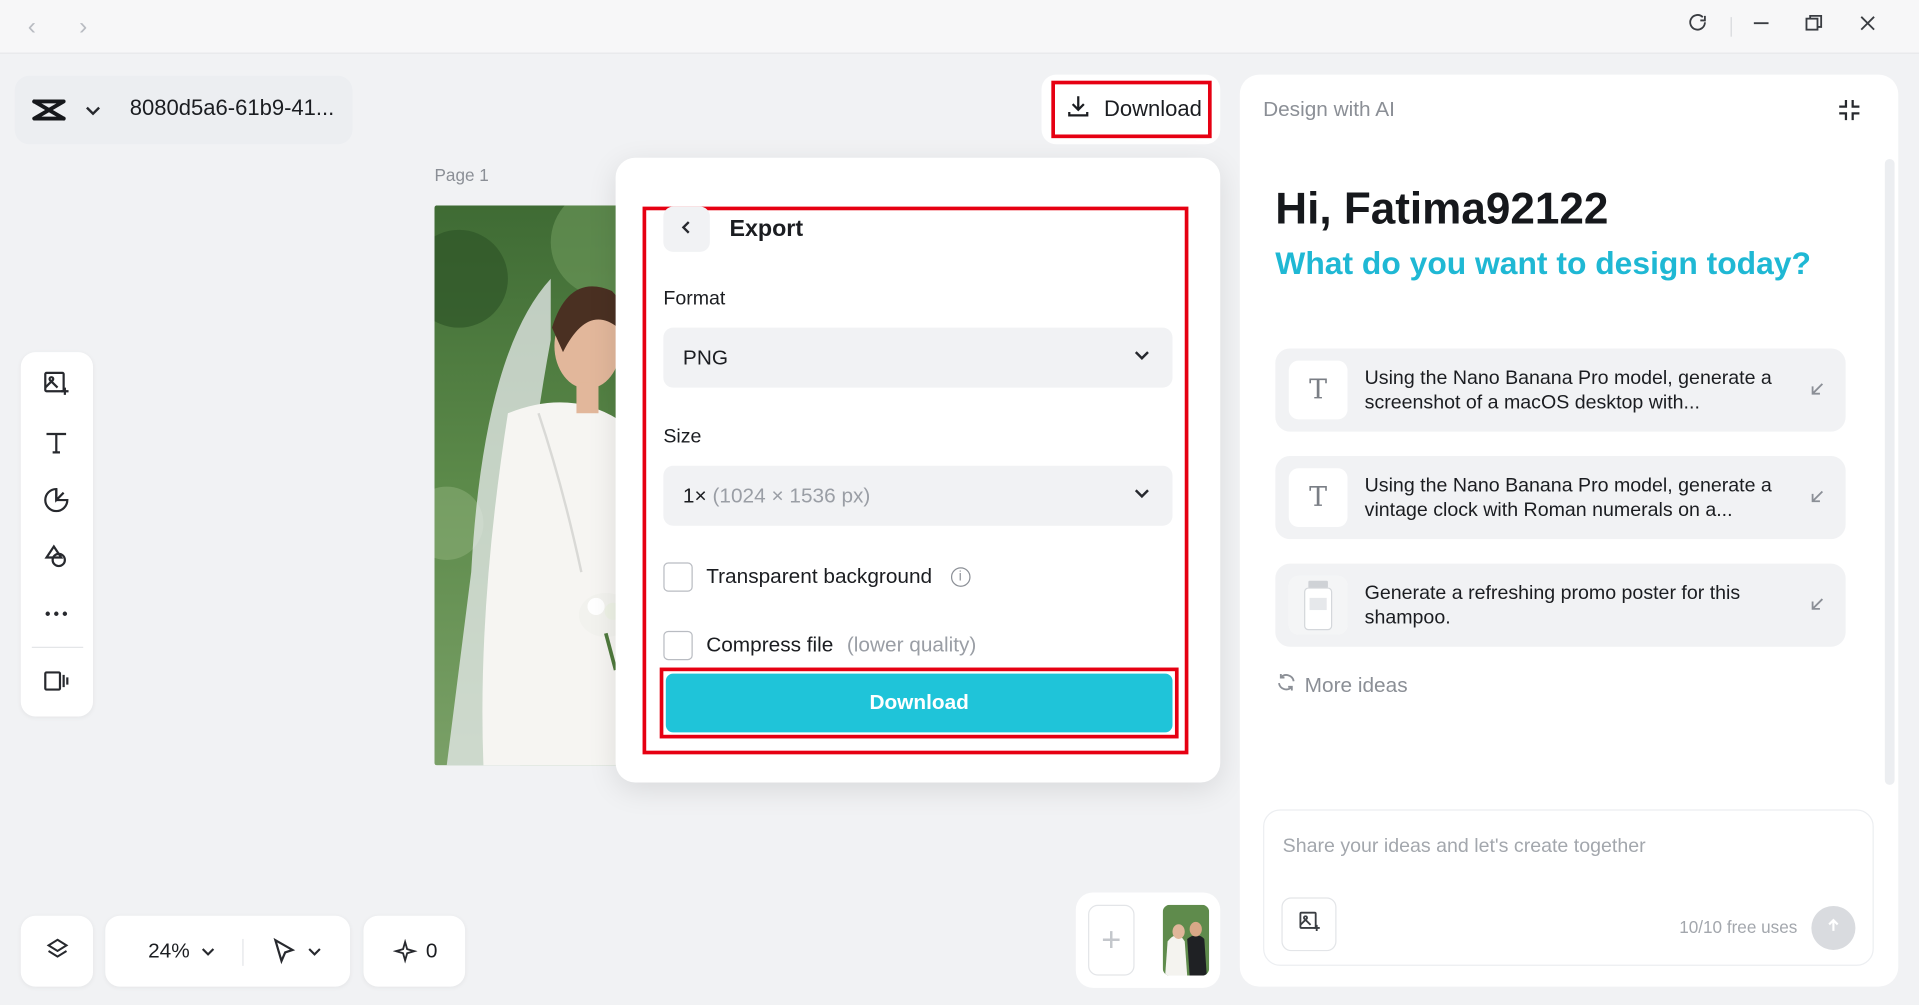  Describe the element at coordinates (1764, 26) in the screenshot. I see `minimize-icon` at that location.